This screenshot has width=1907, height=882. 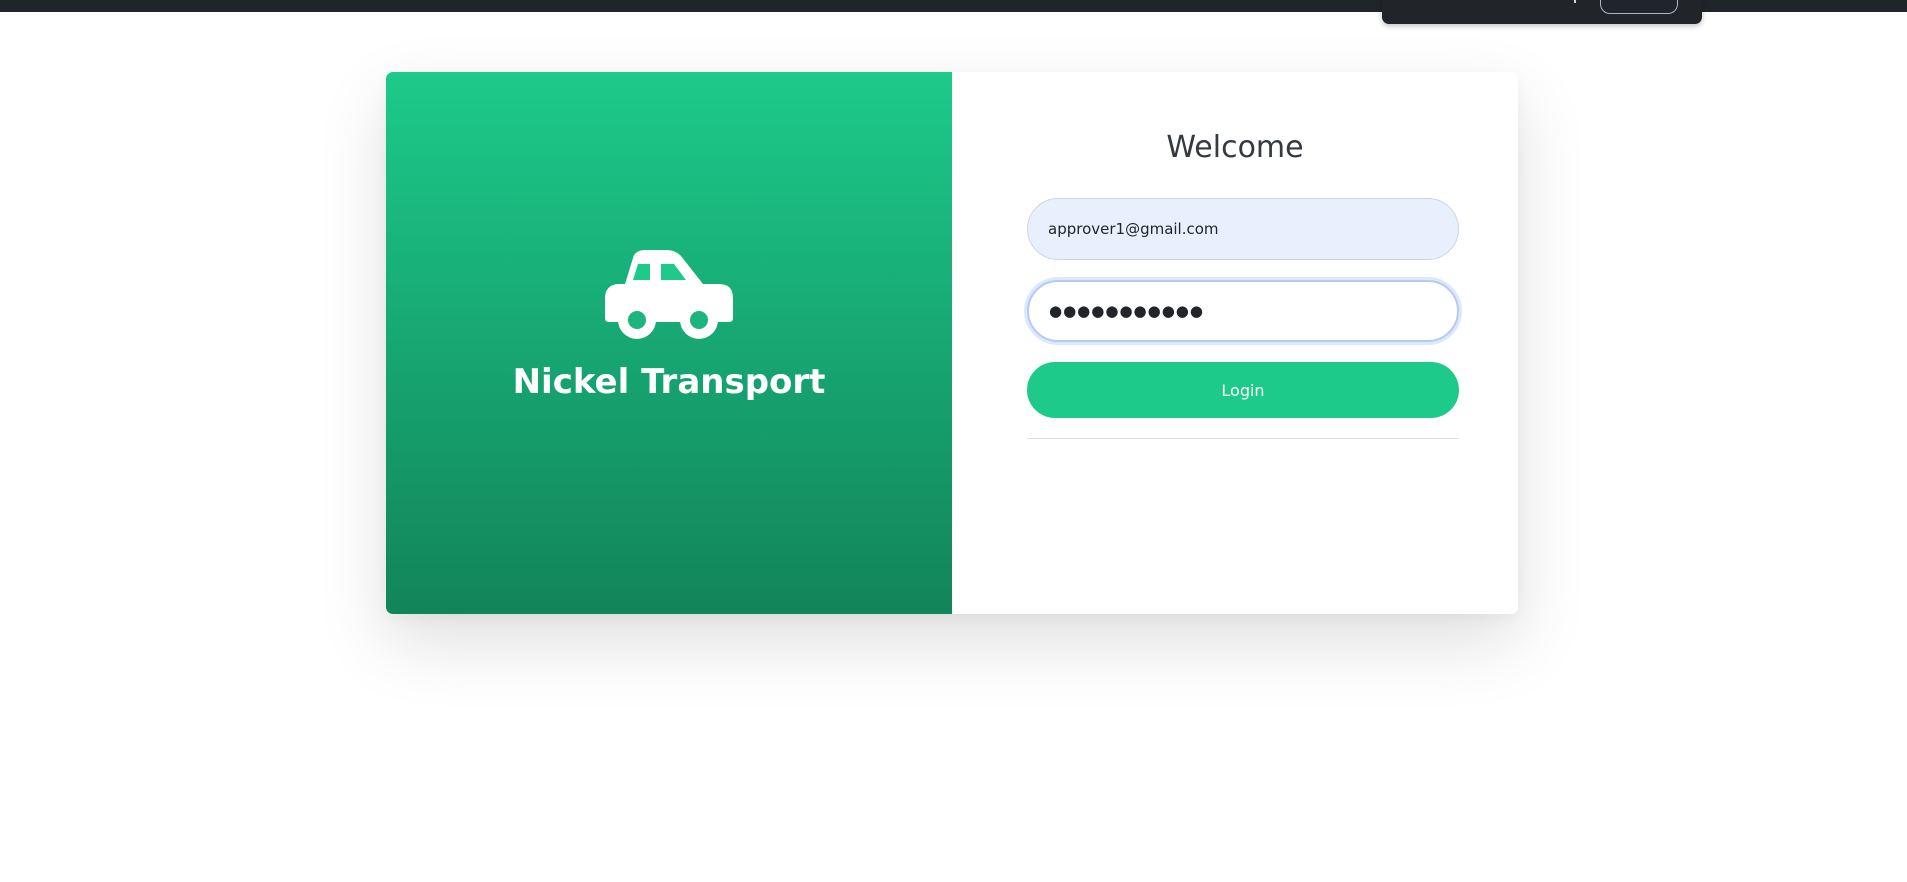 I want to click on brand-title: Nickel Transport, so click(x=669, y=382).